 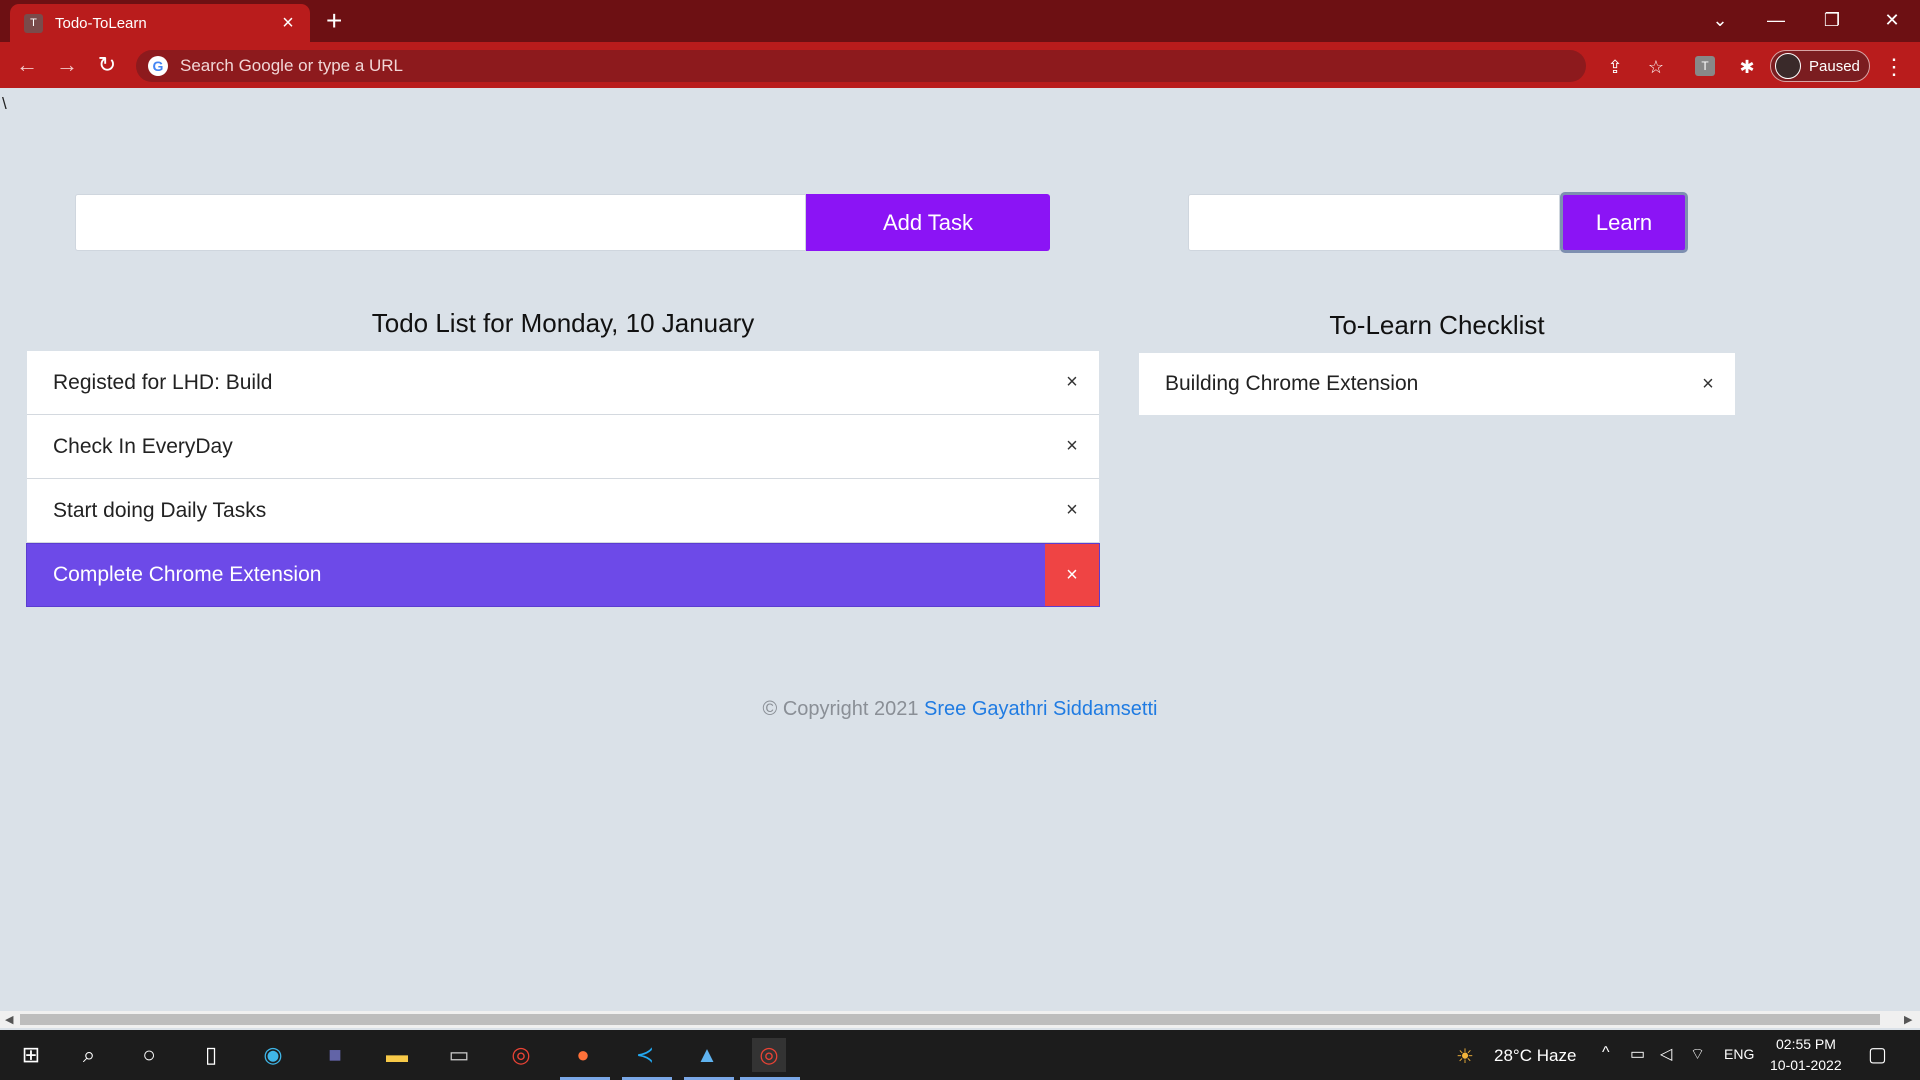 What do you see at coordinates (163, 382) in the screenshot?
I see `todo-item-text: Registed for LHD: Build` at bounding box center [163, 382].